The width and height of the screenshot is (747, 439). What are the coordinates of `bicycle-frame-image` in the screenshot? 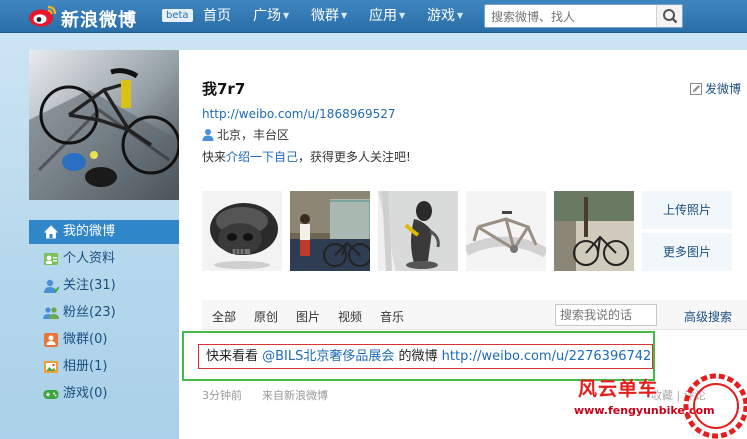 It's located at (506, 231).